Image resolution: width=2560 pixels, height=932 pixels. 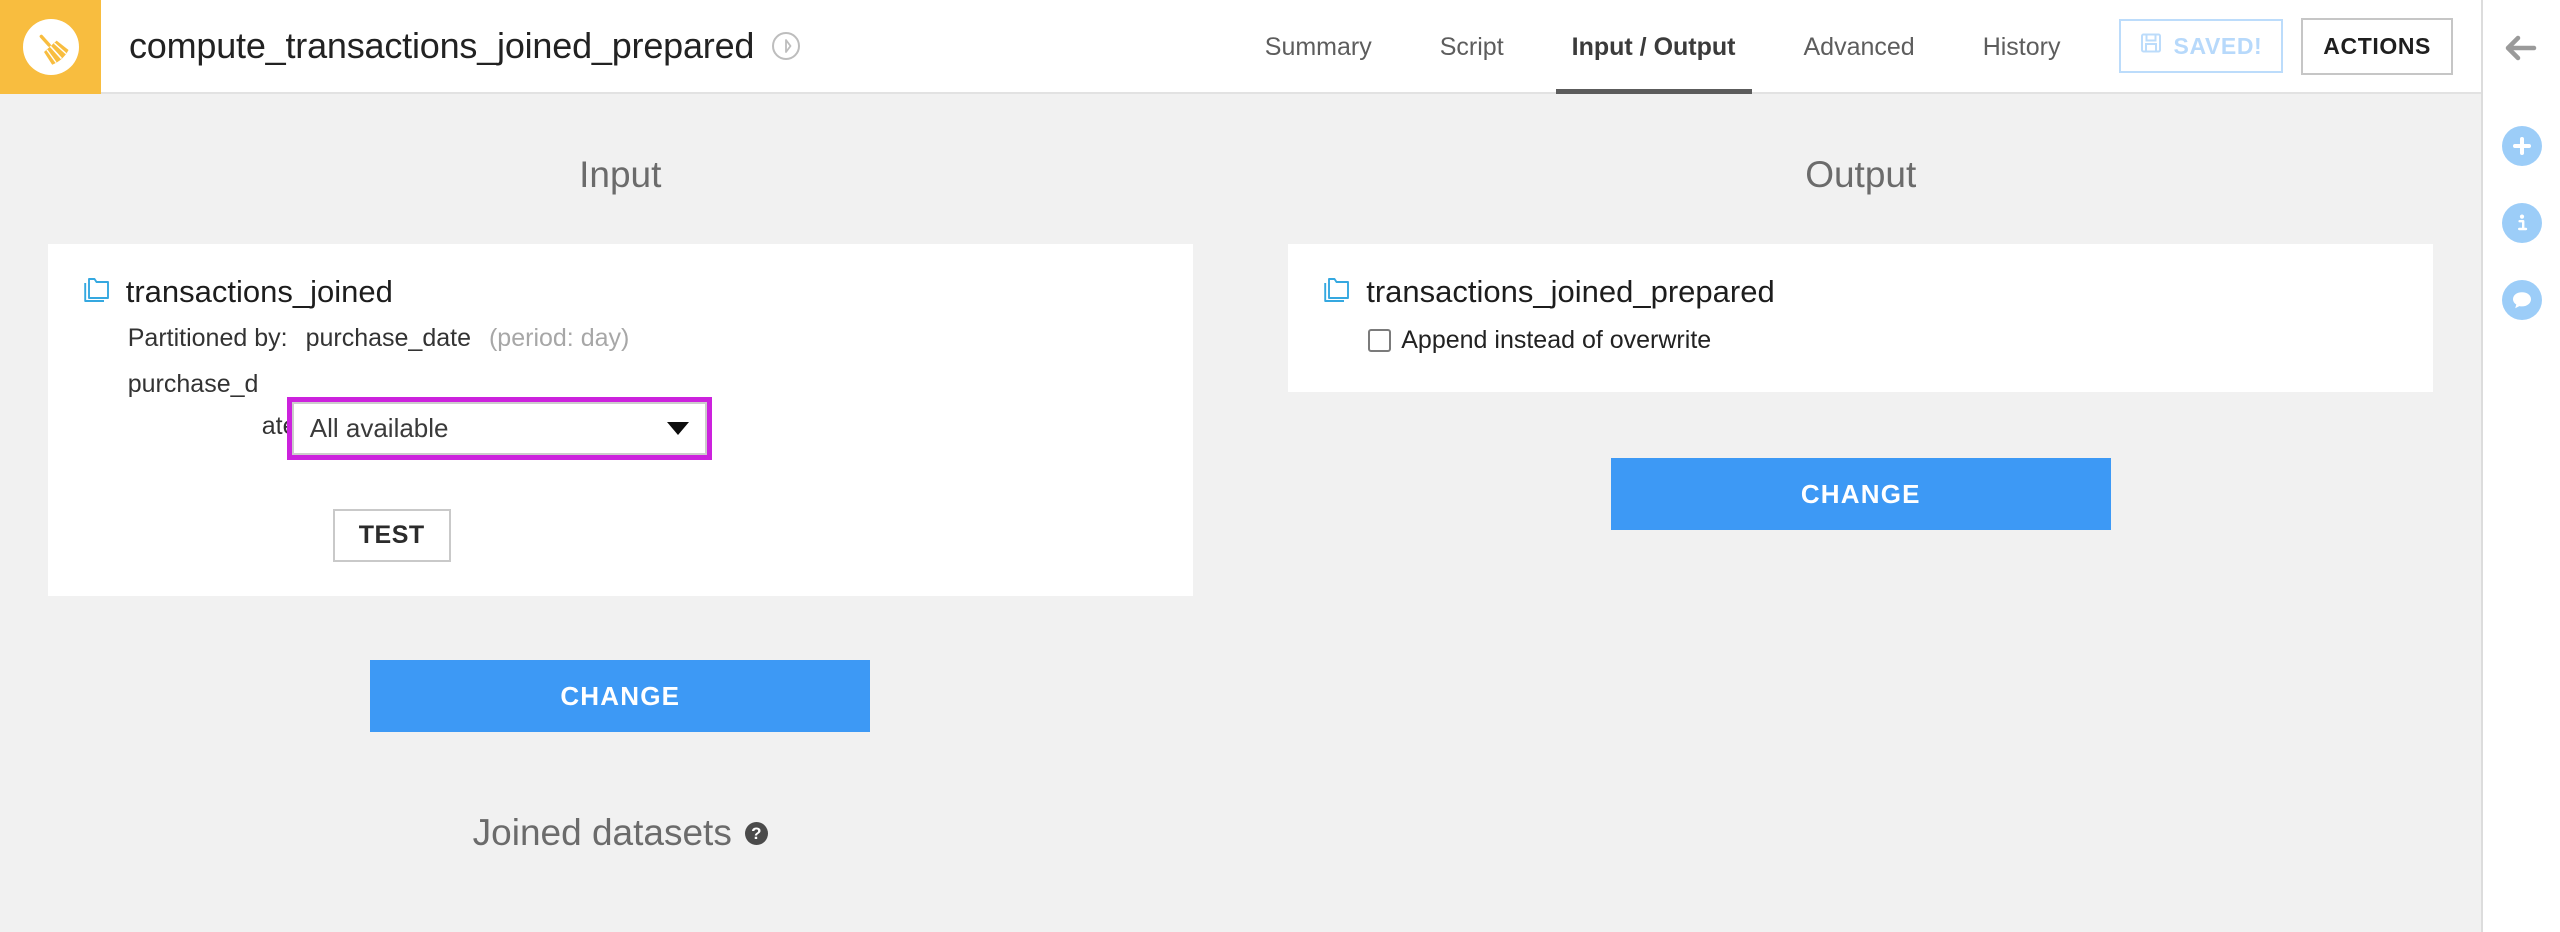 I want to click on plus-icon, so click(x=2521, y=146).